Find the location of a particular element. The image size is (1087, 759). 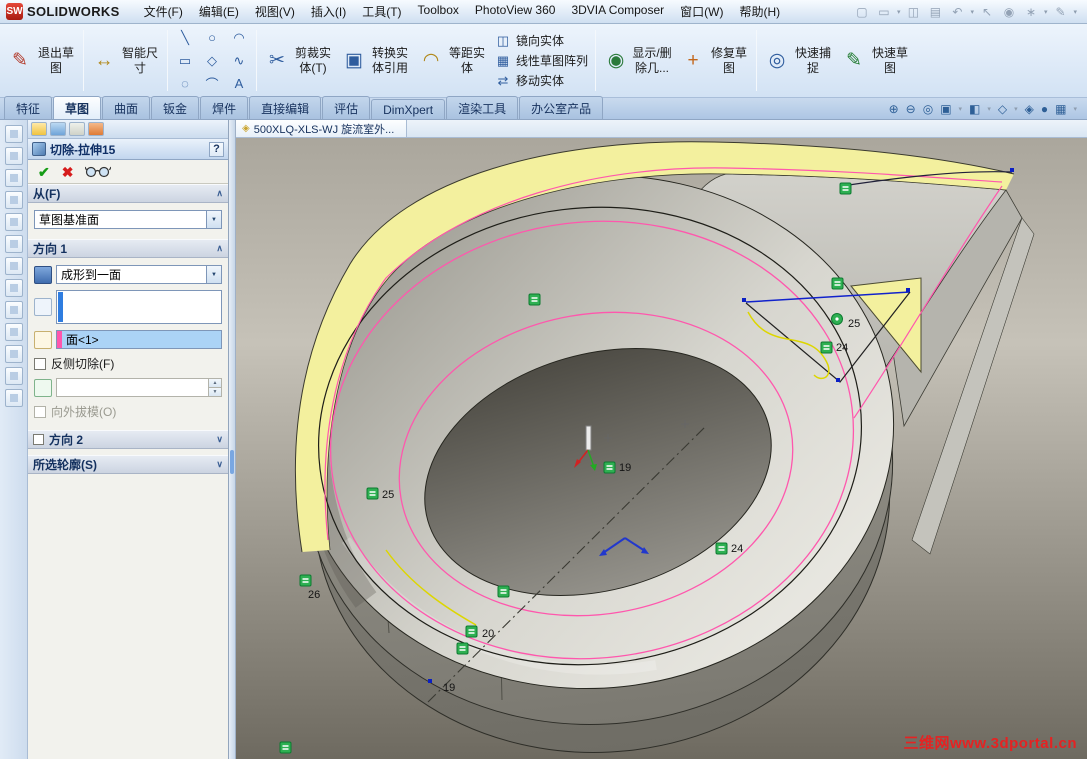

menu-insert: 插入(I) is located at coordinates (328, 11).